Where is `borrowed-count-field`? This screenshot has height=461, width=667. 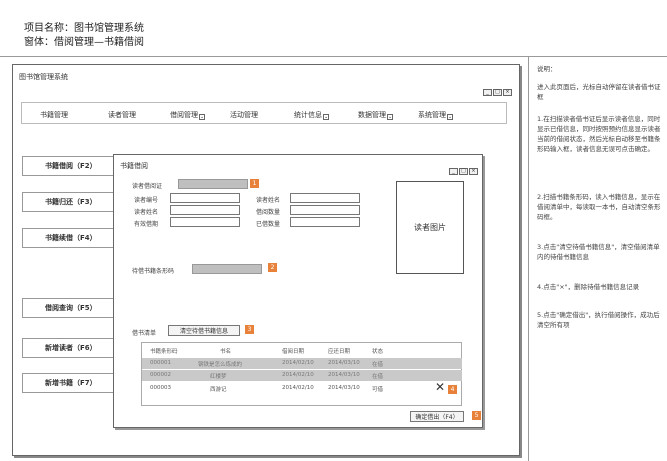 borrowed-count-field is located at coordinates (325, 222).